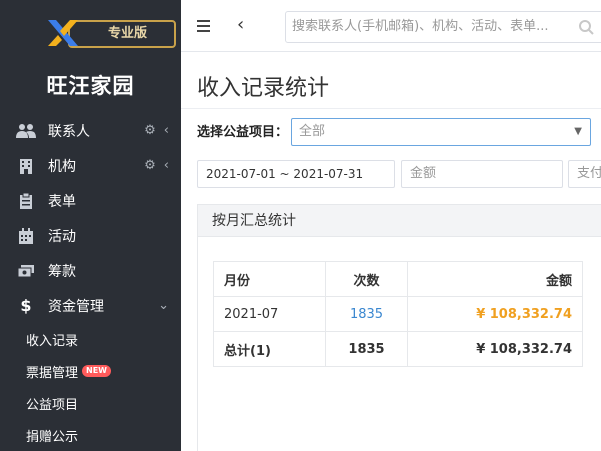 The height and width of the screenshot is (451, 601). I want to click on edition-badge: 专业版, so click(122, 34).